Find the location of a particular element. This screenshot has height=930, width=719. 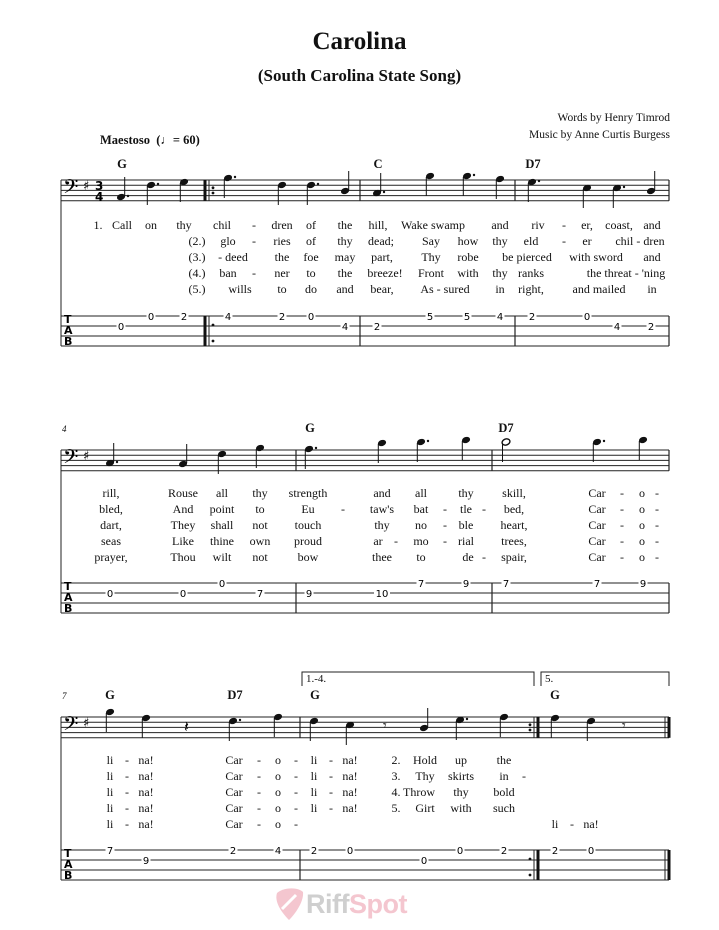

lyric-syllable: chil - dren is located at coordinates (640, 241).